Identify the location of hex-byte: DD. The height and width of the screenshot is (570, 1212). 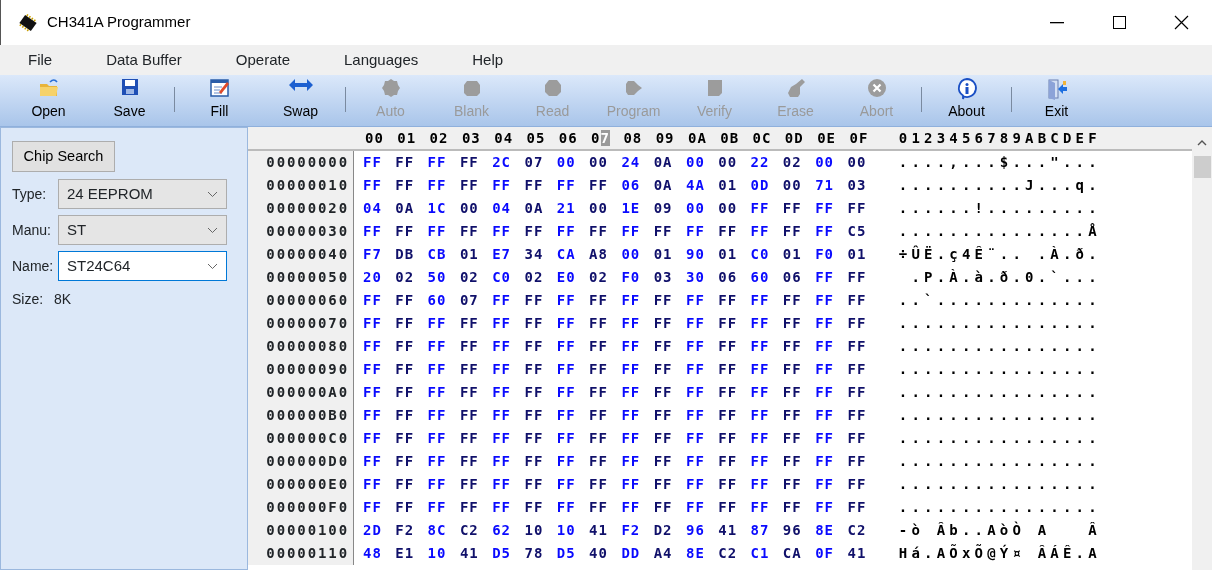
(631, 553).